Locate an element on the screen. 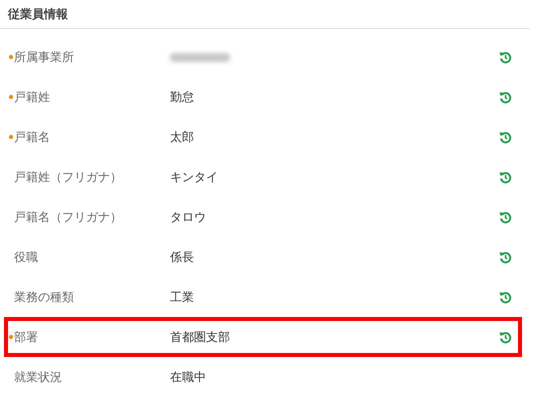 Image resolution: width=536 pixels, height=405 pixels. field-label: 業務の種類 is located at coordinates (44, 297).